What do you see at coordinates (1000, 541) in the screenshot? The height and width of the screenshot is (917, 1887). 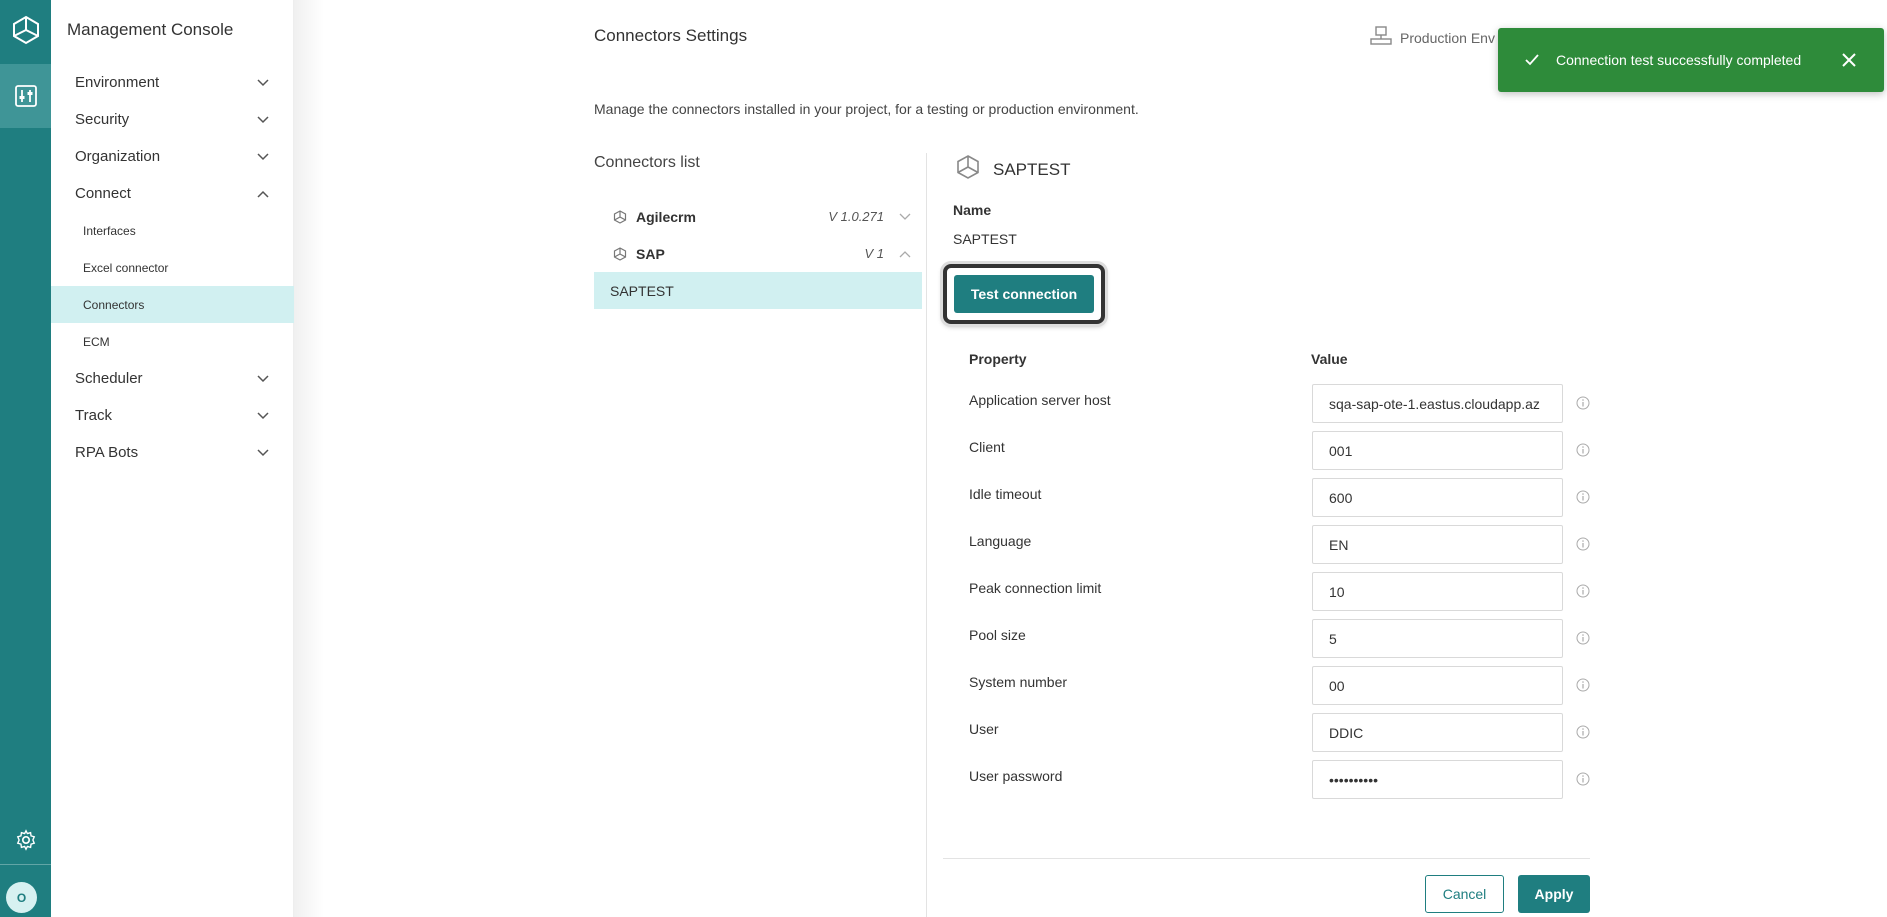 I see `property-label: Language` at bounding box center [1000, 541].